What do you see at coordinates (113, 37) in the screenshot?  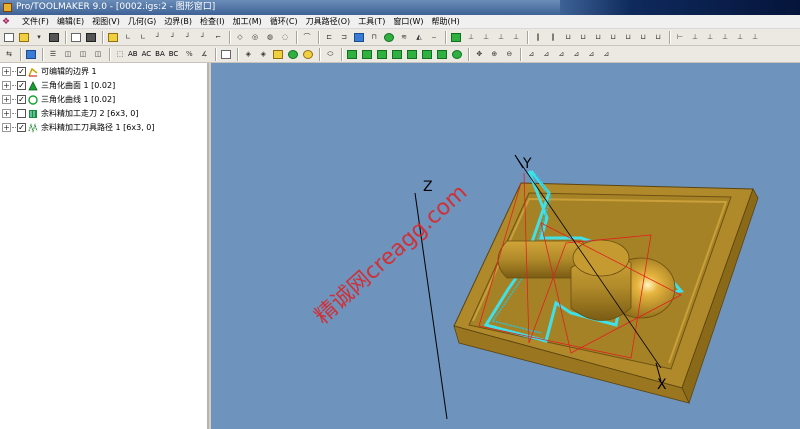 I see `boundary-tool-icon` at bounding box center [113, 37].